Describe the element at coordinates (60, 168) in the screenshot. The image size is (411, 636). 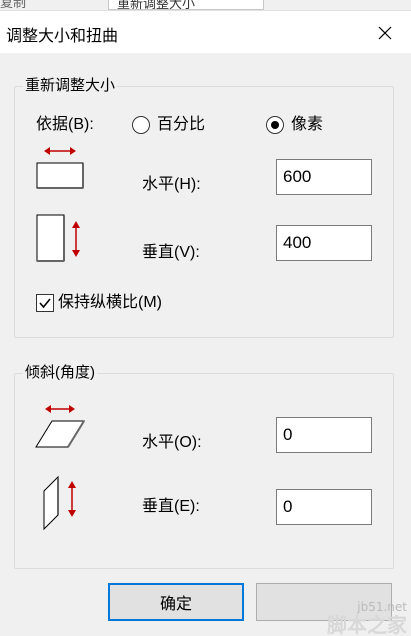
I see `resize-horizontal-icon` at that location.